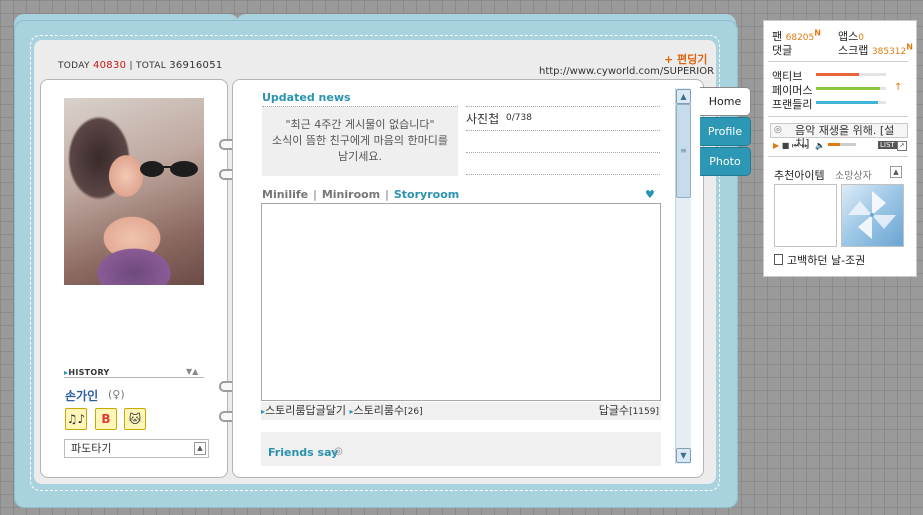 This screenshot has width=923, height=515. Describe the element at coordinates (351, 194) in the screenshot. I see `tab-miniroom: Miniroom` at that location.